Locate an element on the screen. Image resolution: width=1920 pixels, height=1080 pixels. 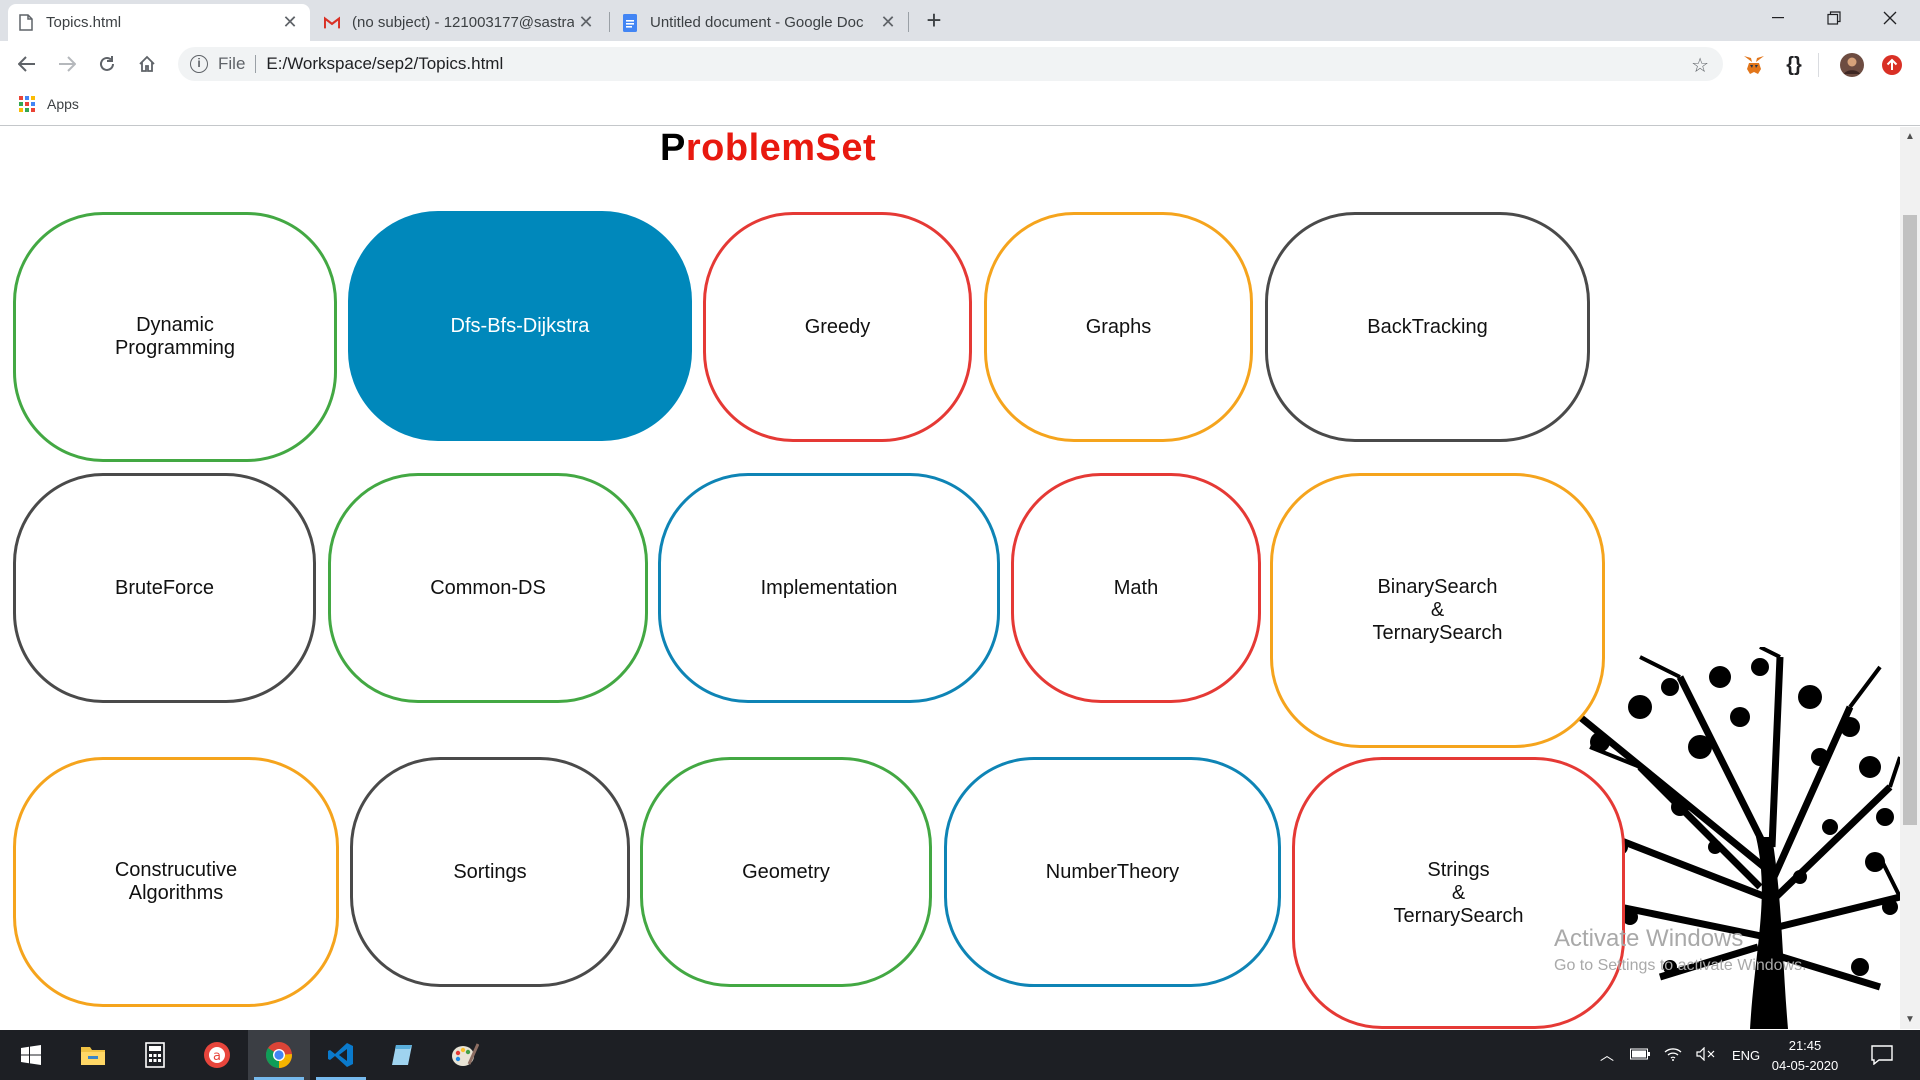
topic-math: Math is located at coordinates (1136, 588).